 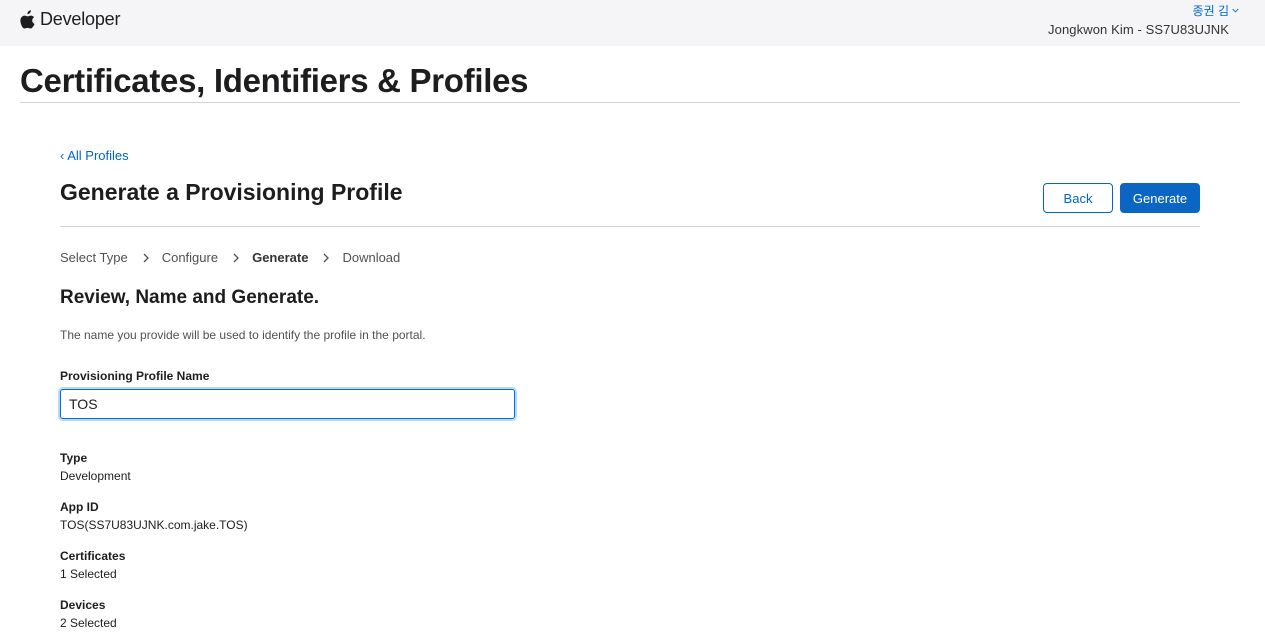 What do you see at coordinates (88, 614) in the screenshot?
I see `detail-devices: Devices 2 Selected` at bounding box center [88, 614].